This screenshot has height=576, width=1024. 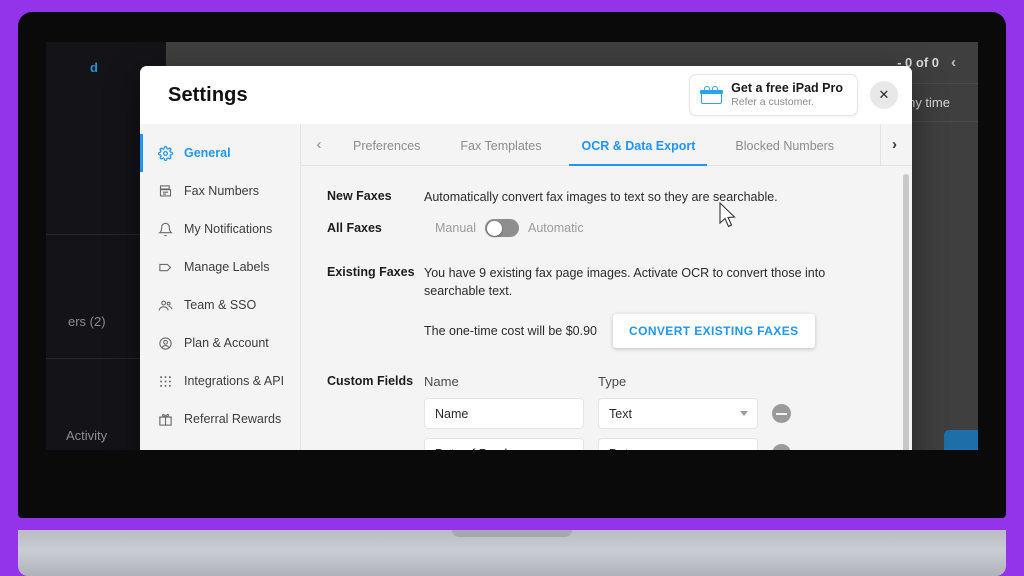 What do you see at coordinates (354, 228) in the screenshot?
I see `all-faxes-label: All Faxes` at bounding box center [354, 228].